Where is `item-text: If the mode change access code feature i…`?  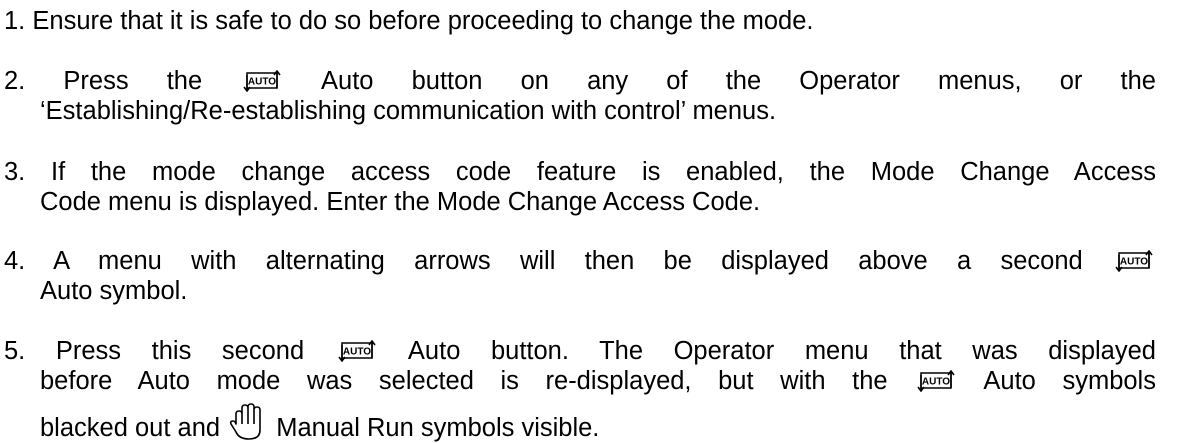
item-text: If the mode change access code feature i… is located at coordinates (603, 172).